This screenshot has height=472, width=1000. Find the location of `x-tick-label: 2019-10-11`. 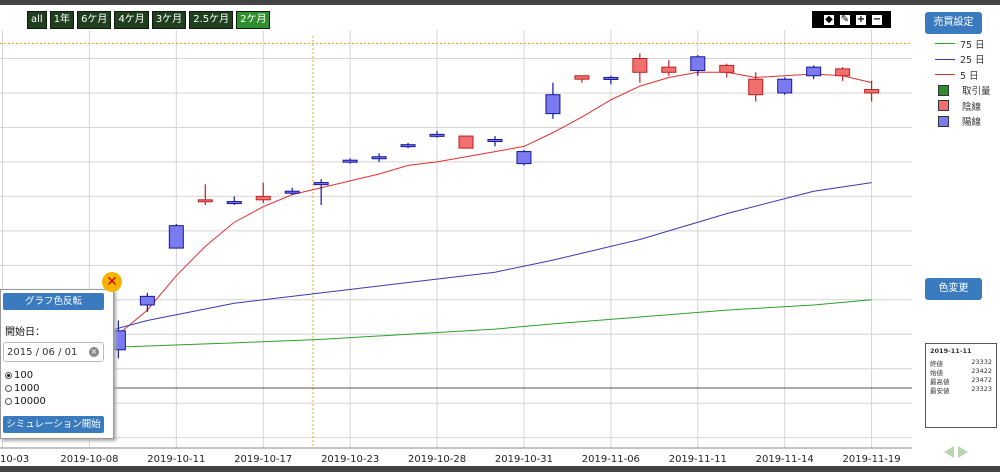

x-tick-label: 2019-10-11 is located at coordinates (176, 459).